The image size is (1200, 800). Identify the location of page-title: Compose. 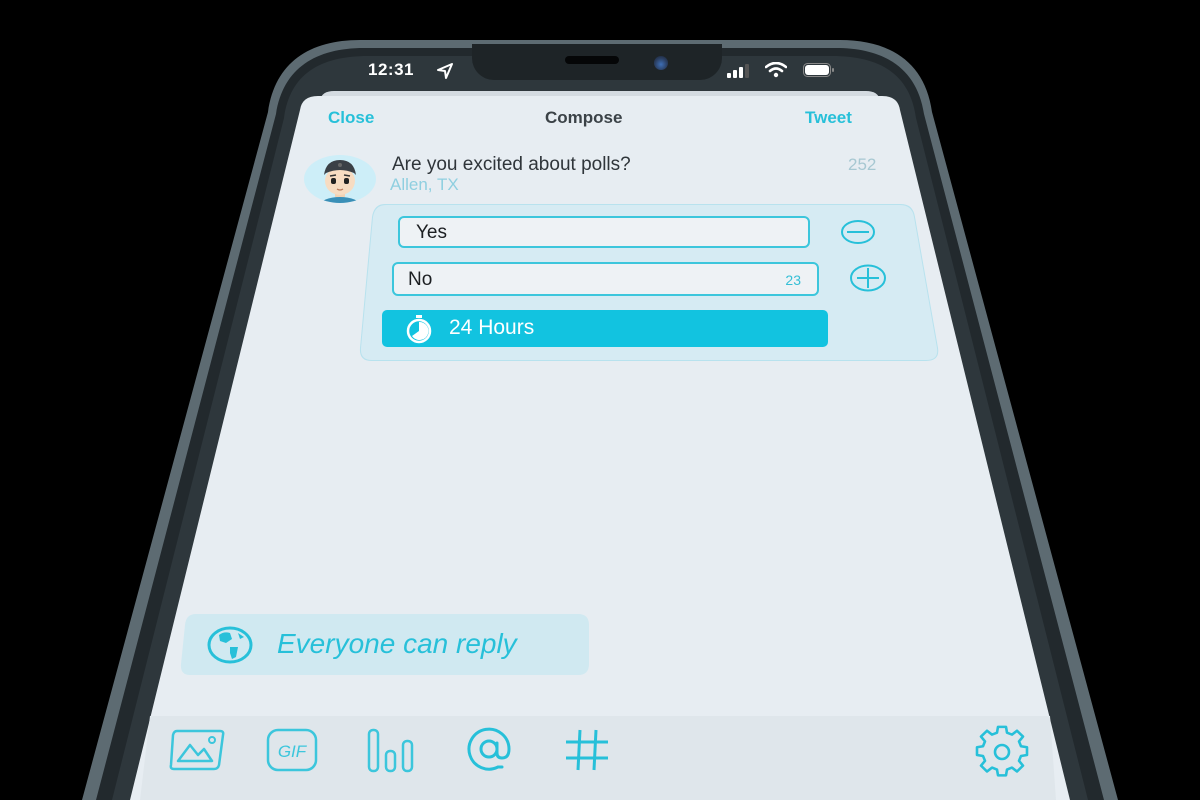
(584, 117).